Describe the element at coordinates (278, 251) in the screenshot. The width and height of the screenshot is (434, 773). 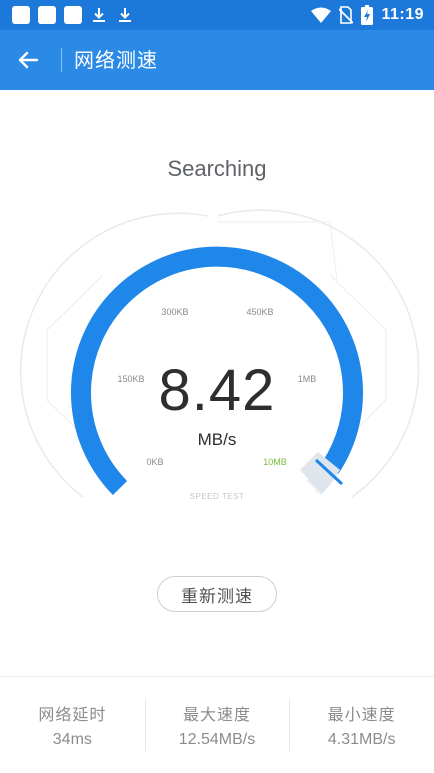
I see `gauge-outer-bracket-top` at that location.